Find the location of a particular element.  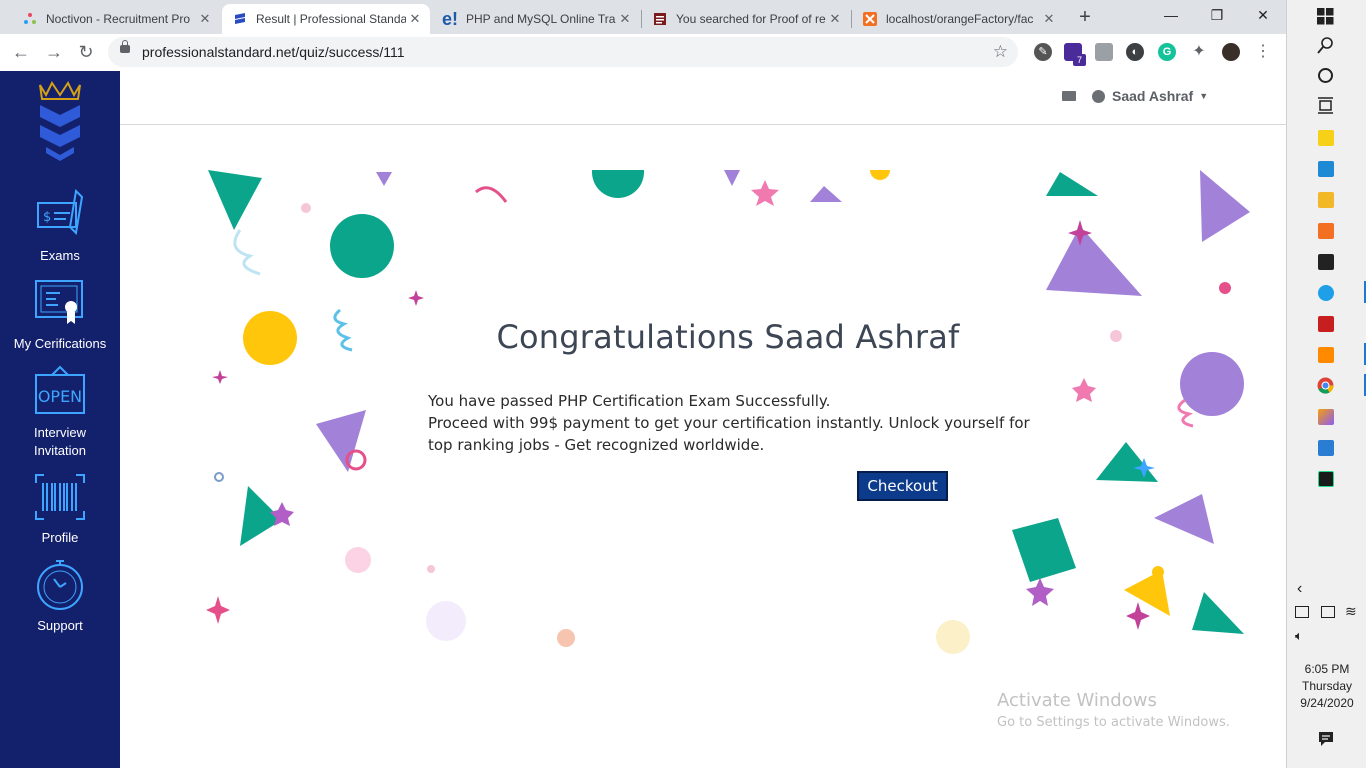

tab-title: Result | Professional Standa is located at coordinates (331, 19).